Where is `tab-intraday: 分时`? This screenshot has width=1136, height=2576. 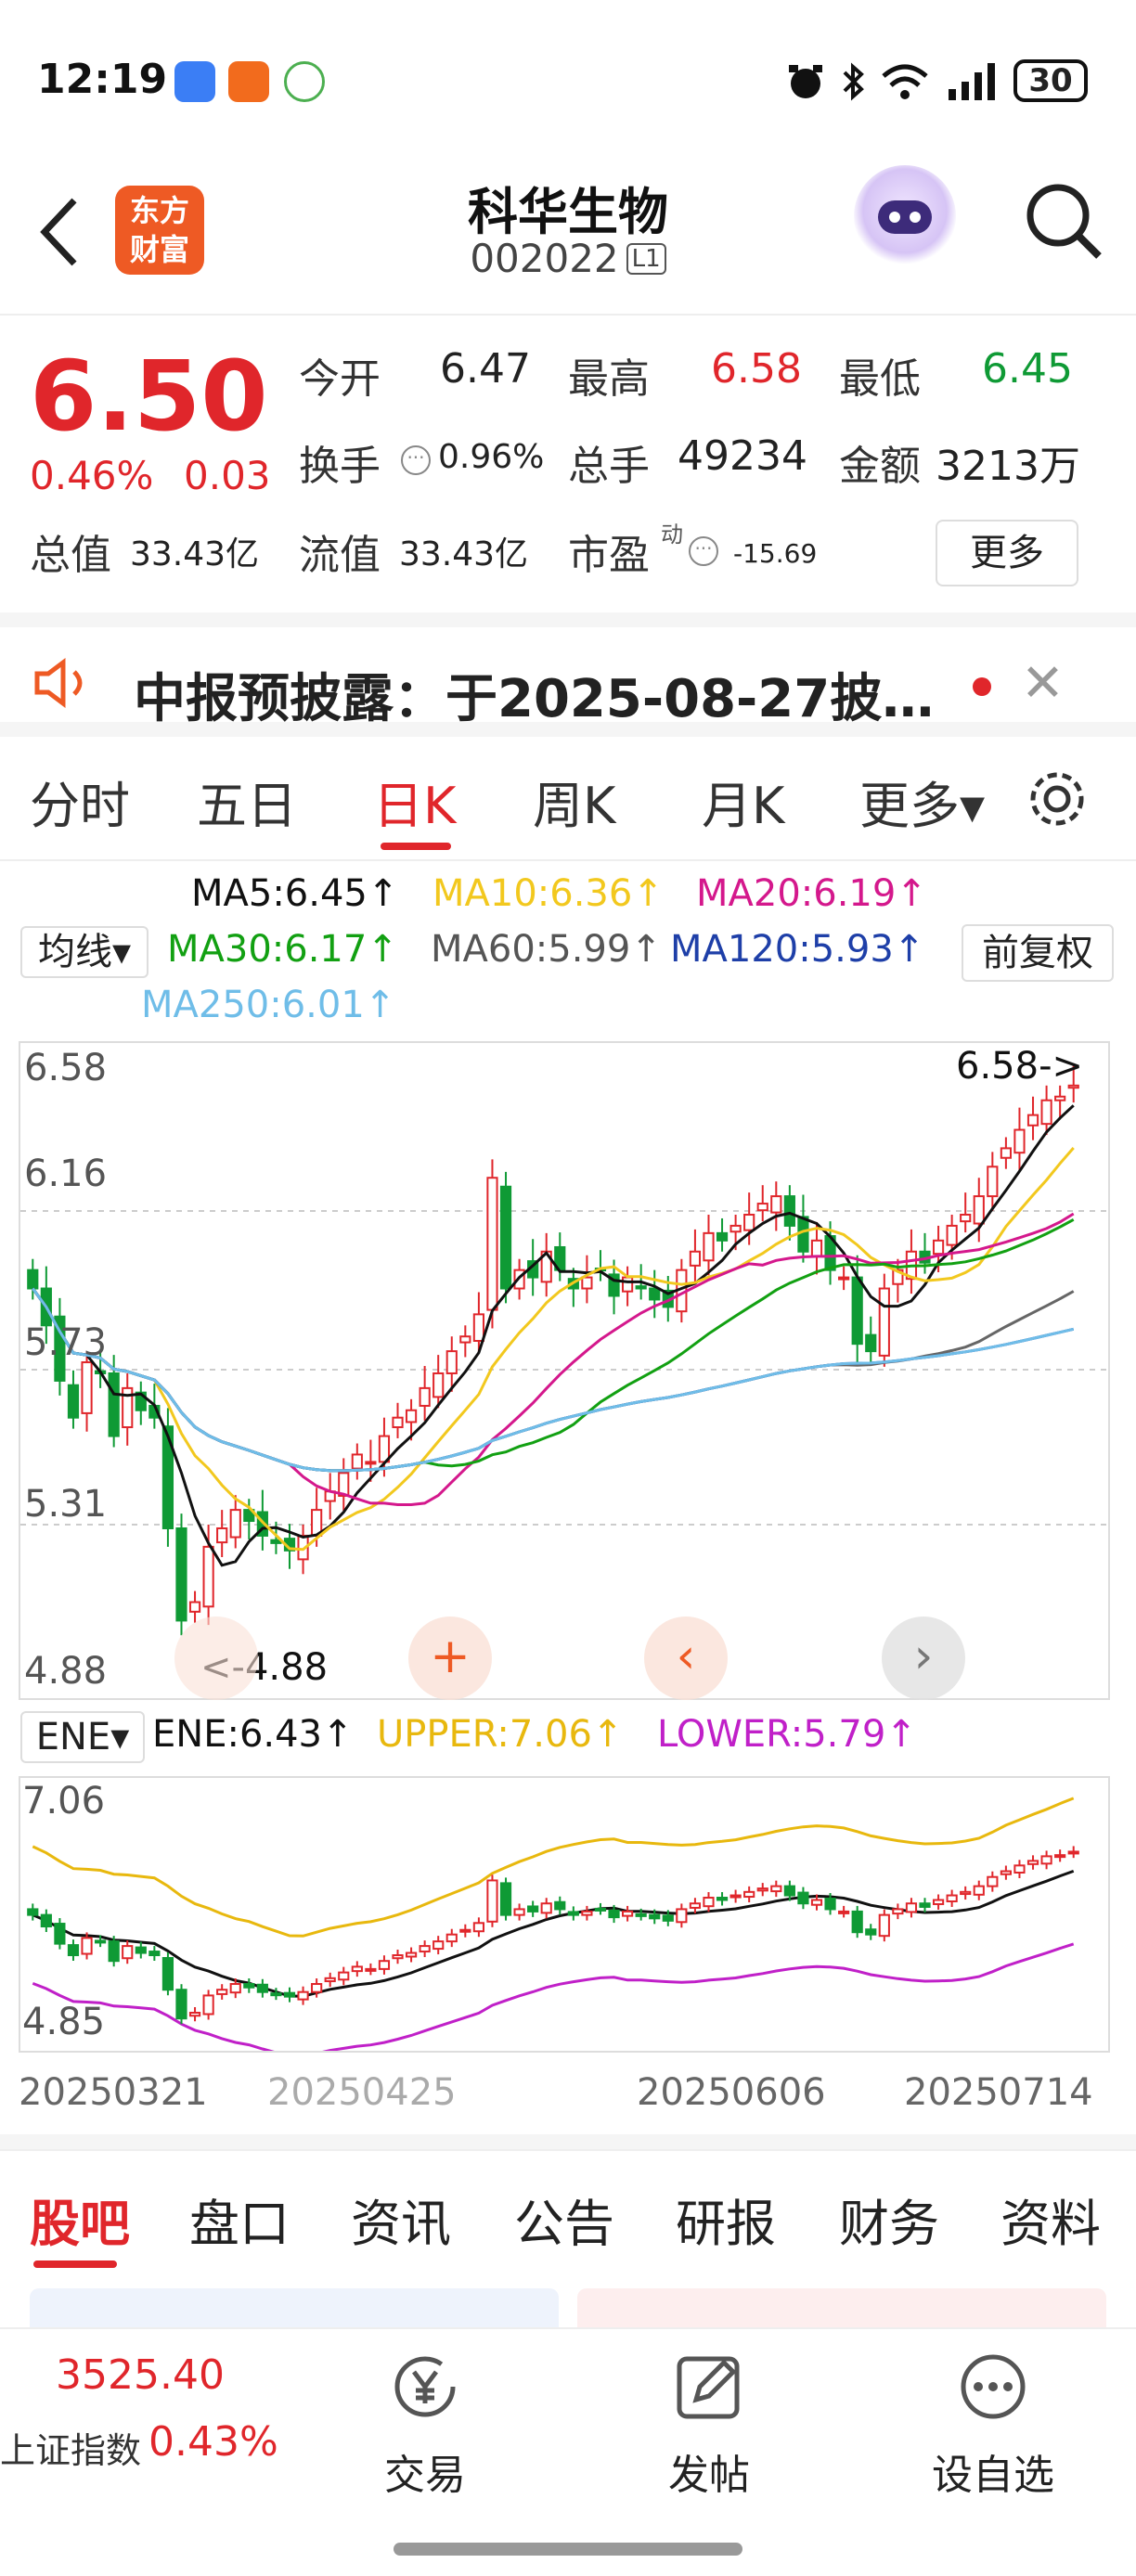
tab-intraday: 分时 is located at coordinates (80, 801).